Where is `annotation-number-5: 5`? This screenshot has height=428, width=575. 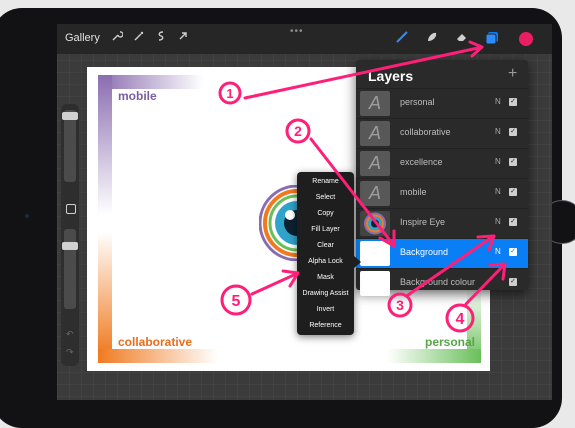
annotation-number-5: 5 is located at coordinates (236, 301).